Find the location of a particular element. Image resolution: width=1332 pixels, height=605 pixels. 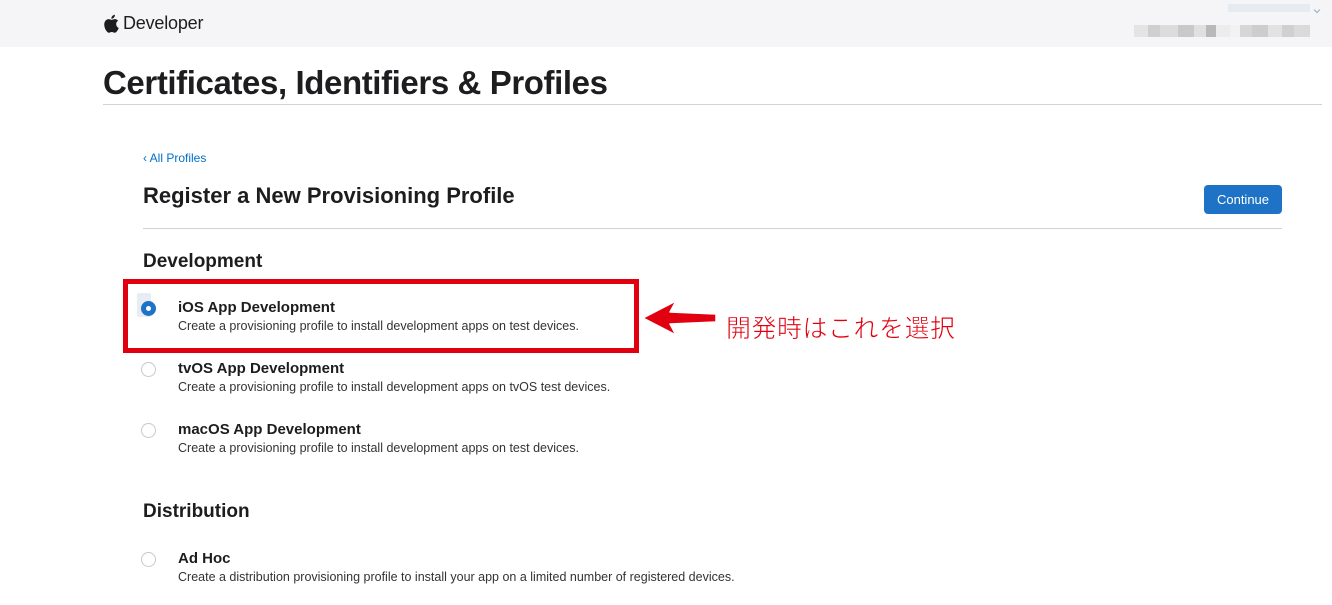

distribution-heading: Distribution is located at coordinates (196, 511).